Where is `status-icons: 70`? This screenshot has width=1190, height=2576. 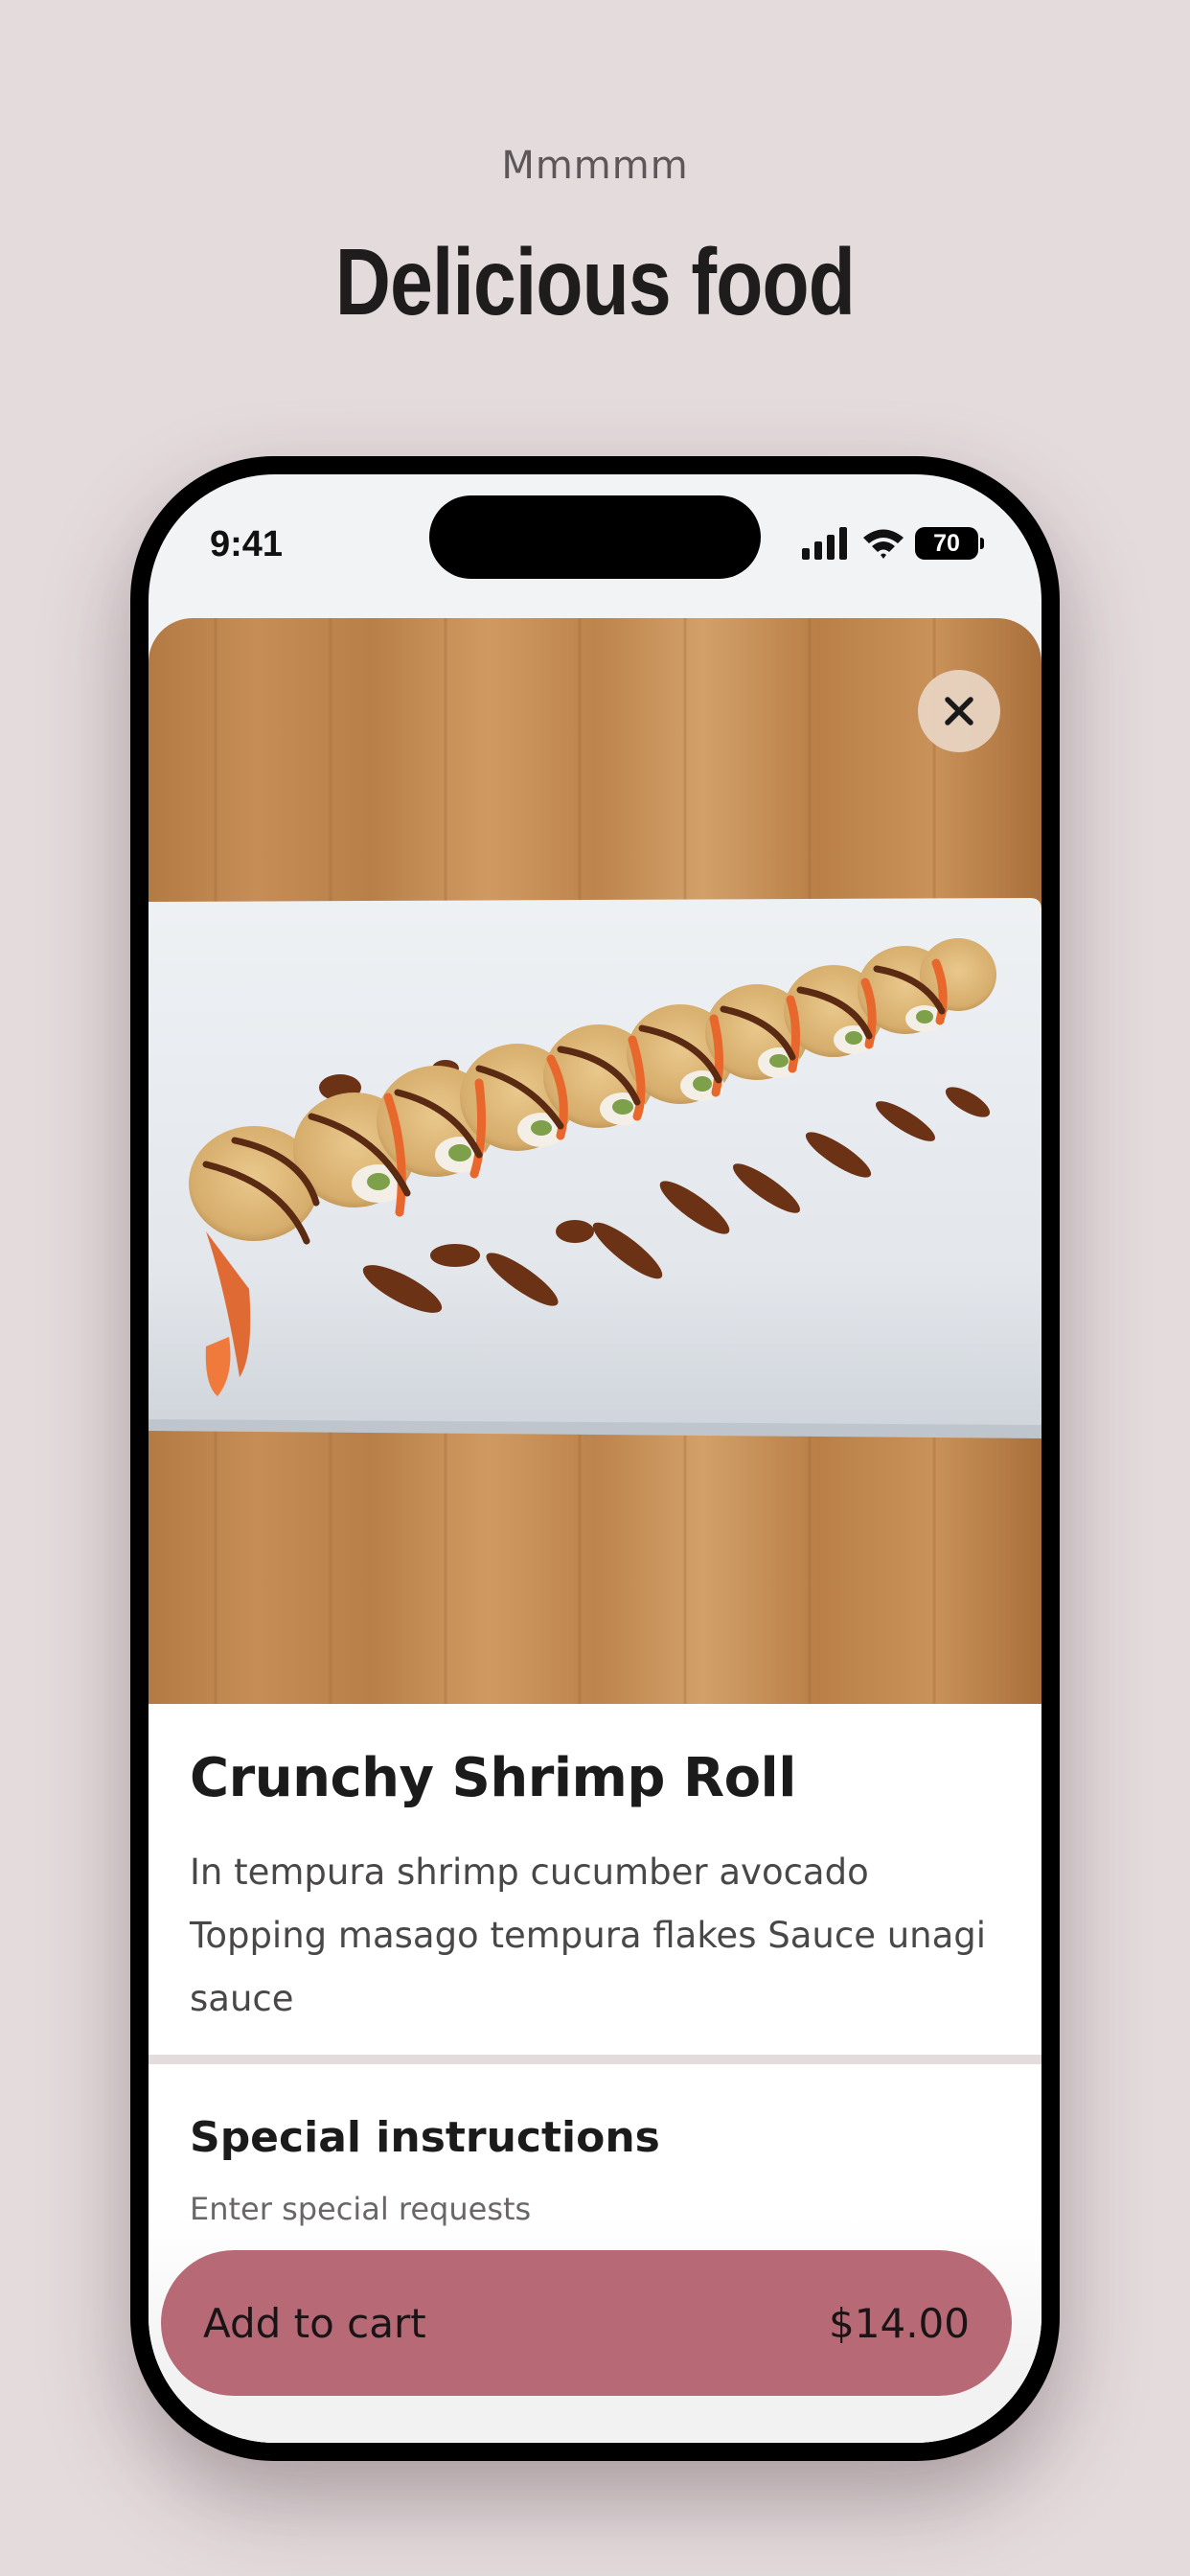 status-icons: 70 is located at coordinates (893, 543).